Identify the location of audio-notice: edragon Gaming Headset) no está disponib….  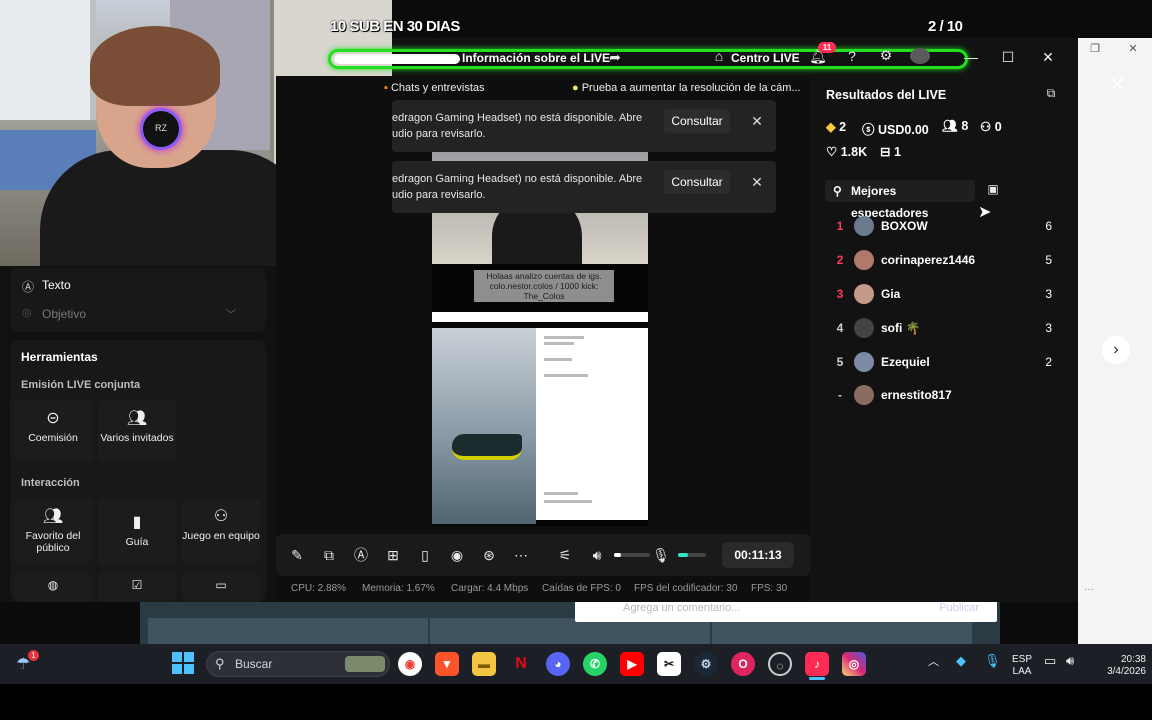
(584, 187).